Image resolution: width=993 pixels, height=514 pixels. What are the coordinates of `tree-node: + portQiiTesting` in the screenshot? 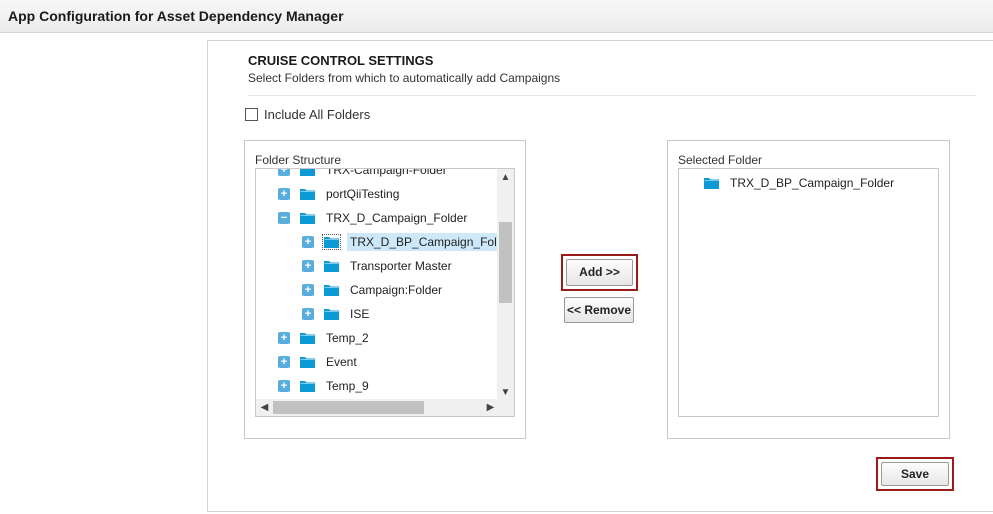 It's located at (340, 194).